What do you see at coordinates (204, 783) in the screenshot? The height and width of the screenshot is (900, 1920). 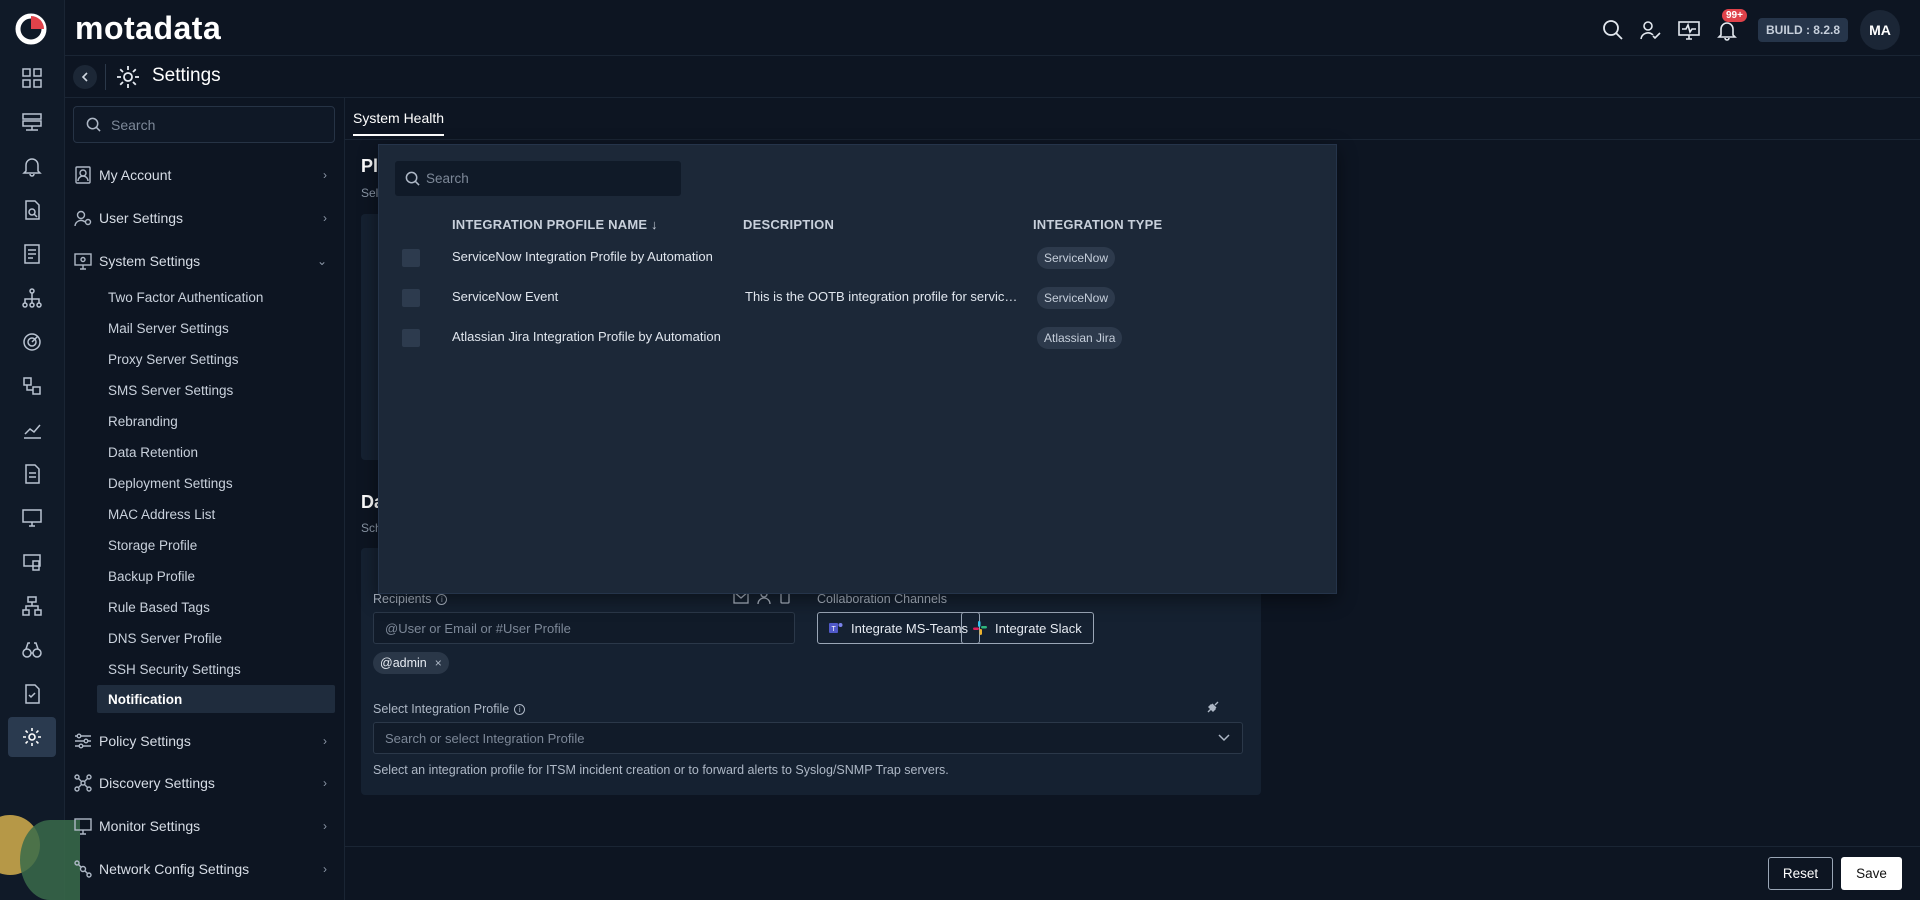 I see `nav-group-discovery-settings: Discovery Settings ›` at bounding box center [204, 783].